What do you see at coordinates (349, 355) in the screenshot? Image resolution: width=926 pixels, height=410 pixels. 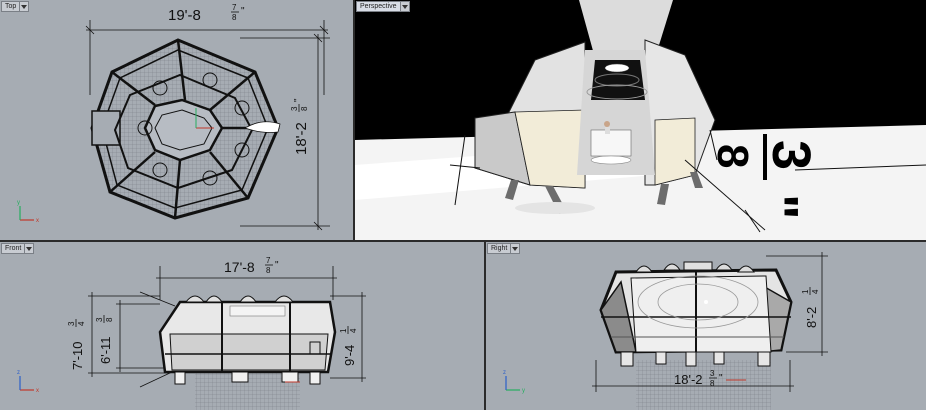 I see `dim-right-text: 9'-4` at bounding box center [349, 355].